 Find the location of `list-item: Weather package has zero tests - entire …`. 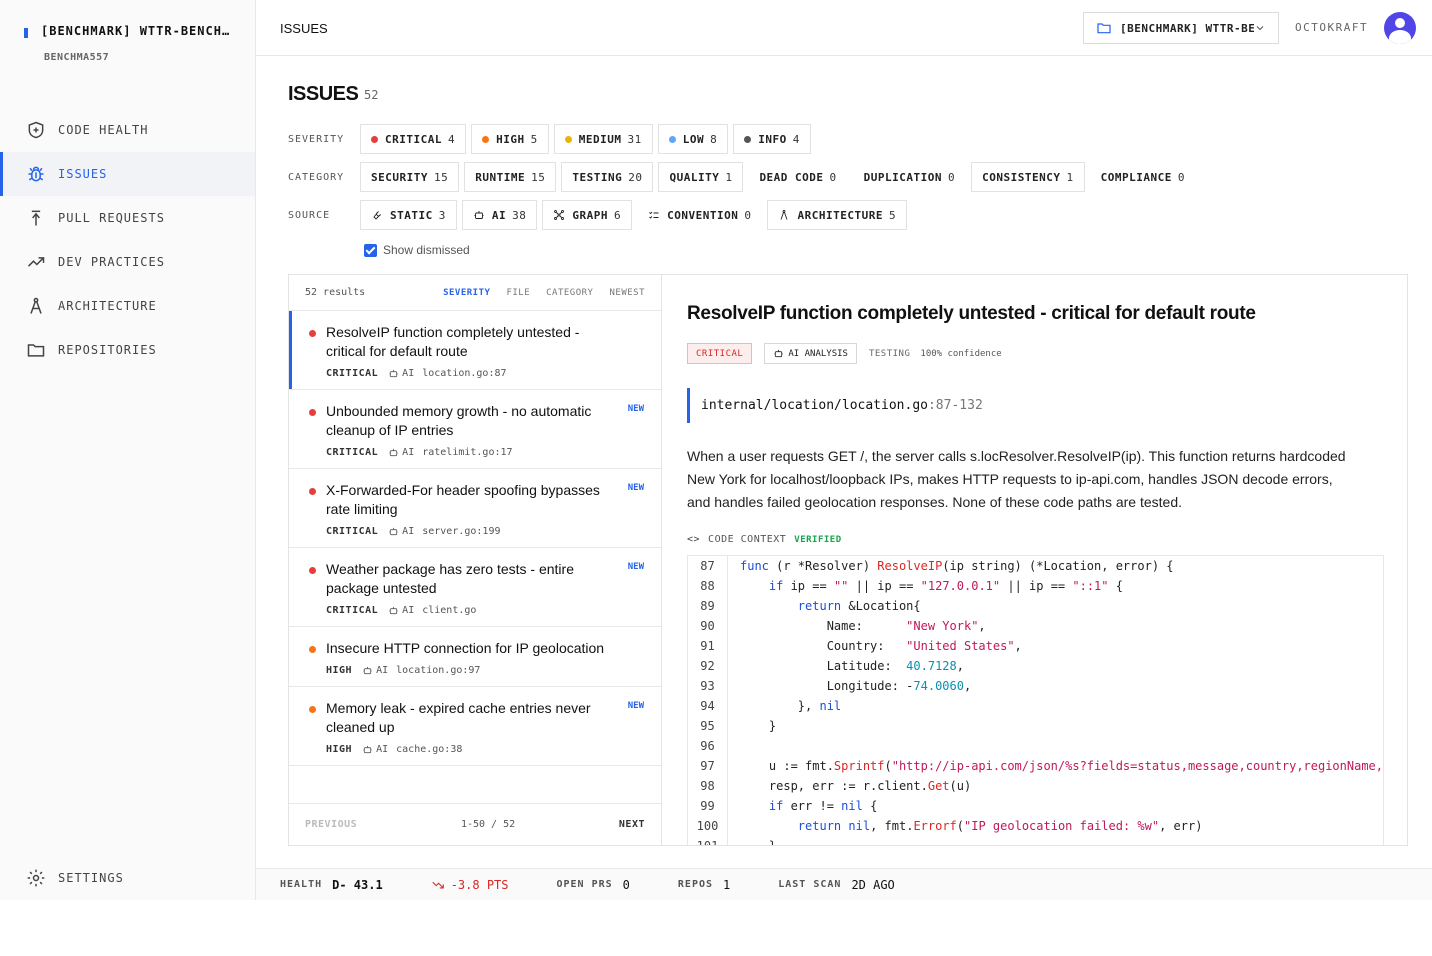

list-item: Weather package has zero tests - entire … is located at coordinates (475, 587).